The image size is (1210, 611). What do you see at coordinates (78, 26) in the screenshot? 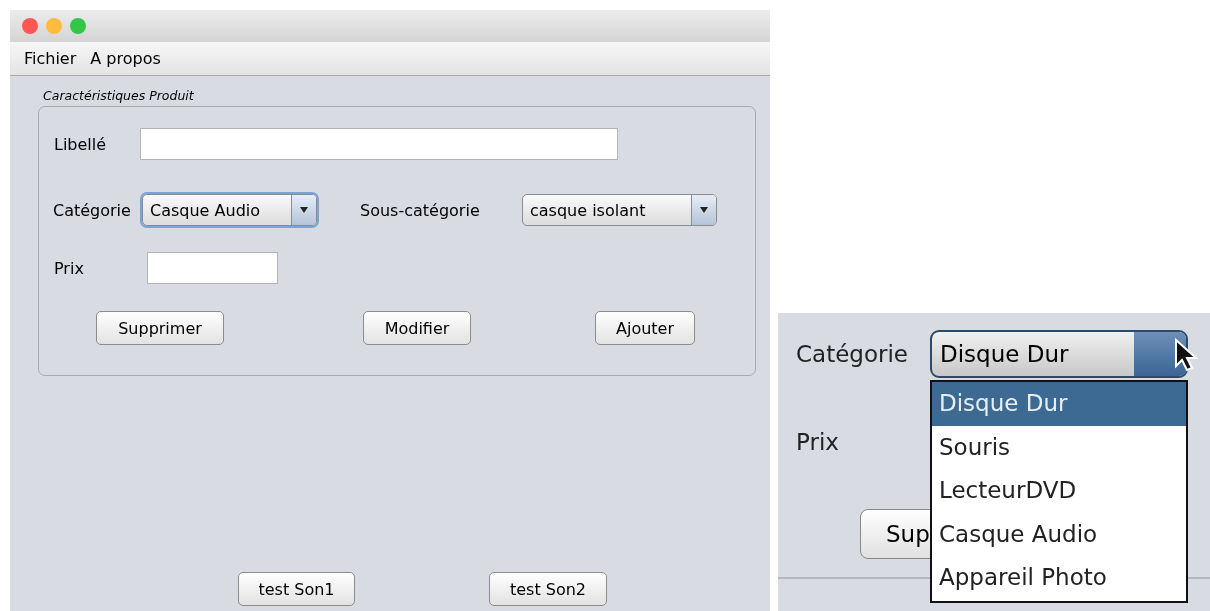
I see `zoom-icon` at bounding box center [78, 26].